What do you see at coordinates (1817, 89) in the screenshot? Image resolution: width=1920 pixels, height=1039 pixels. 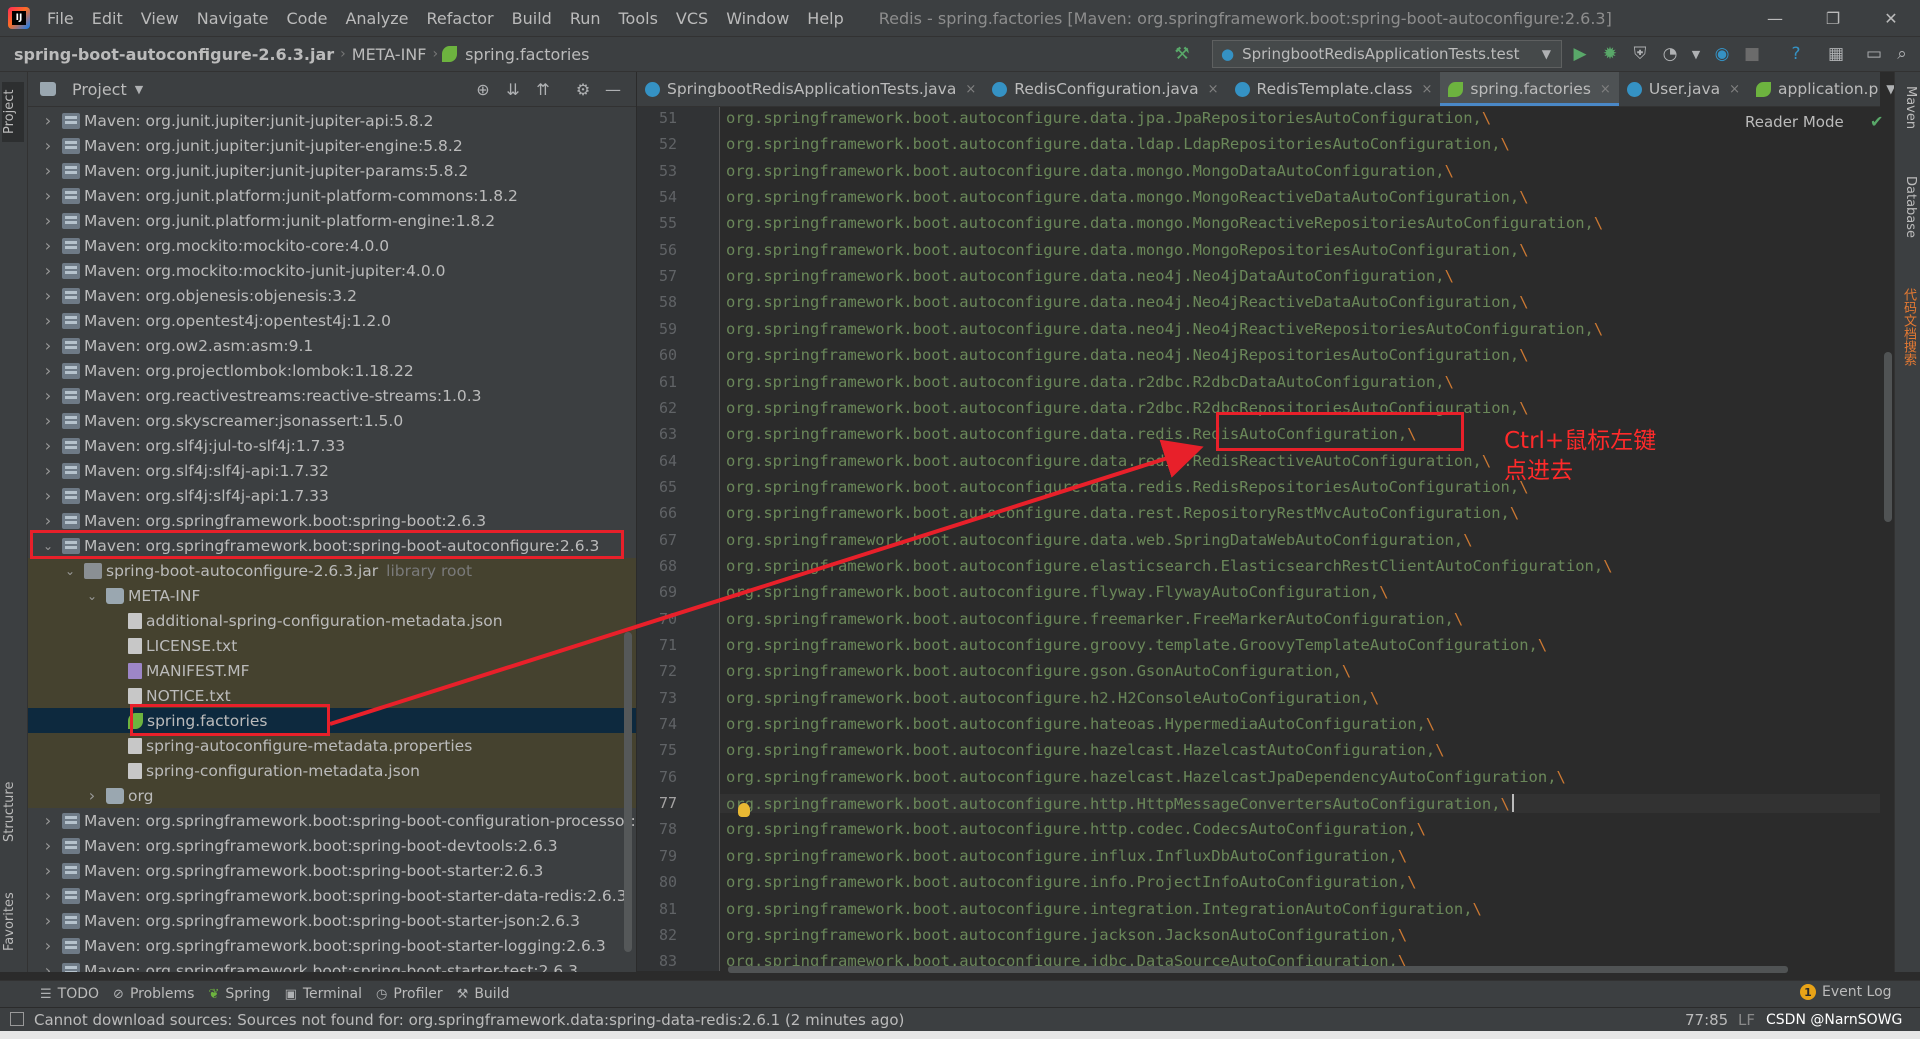 I see `editor-tab: application.p` at bounding box center [1817, 89].